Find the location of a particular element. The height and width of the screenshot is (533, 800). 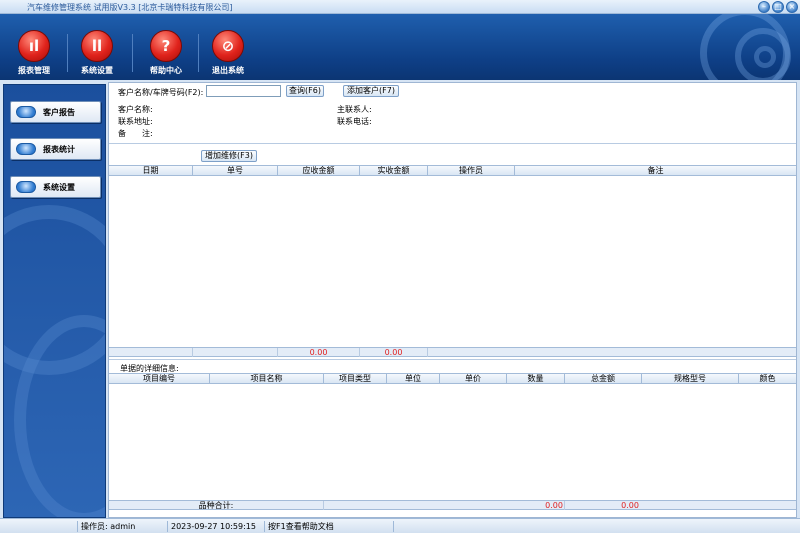

total-amount-sum: 0.00 is located at coordinates (554, 505).